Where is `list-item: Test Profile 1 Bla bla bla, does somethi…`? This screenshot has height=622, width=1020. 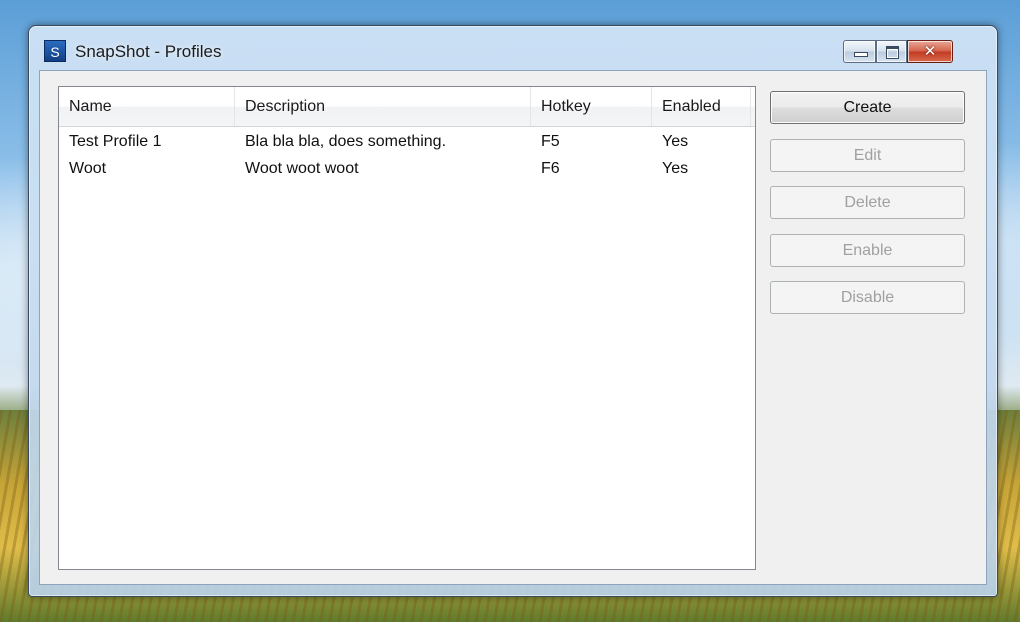 list-item: Test Profile 1 Bla bla bla, does somethi… is located at coordinates (407, 141).